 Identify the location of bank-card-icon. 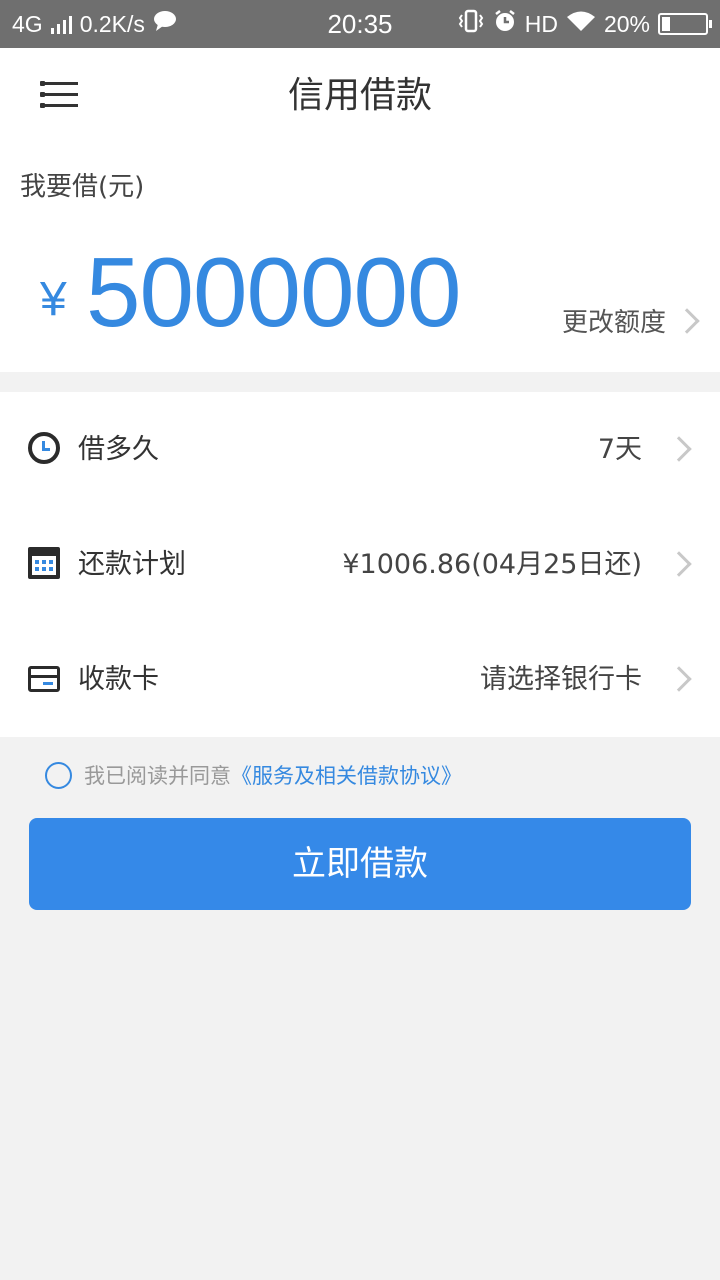
(44, 679).